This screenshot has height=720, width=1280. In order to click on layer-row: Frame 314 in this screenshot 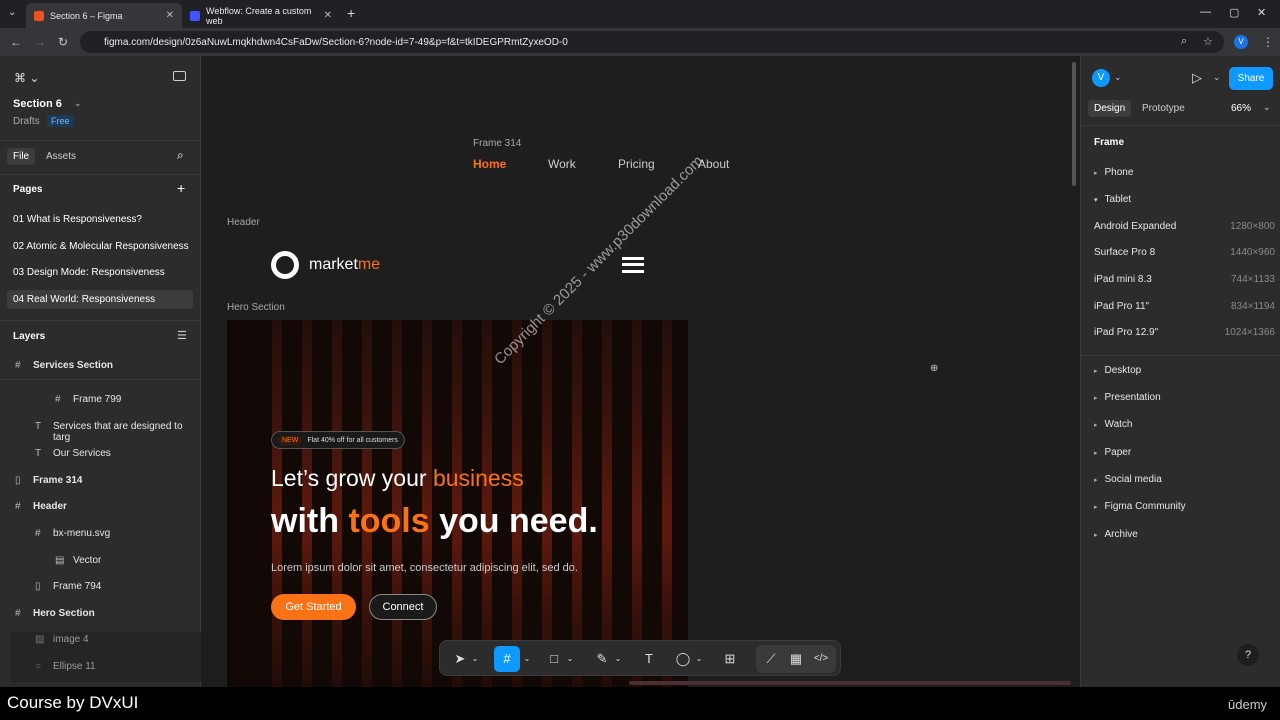, I will do `click(57, 480)`.